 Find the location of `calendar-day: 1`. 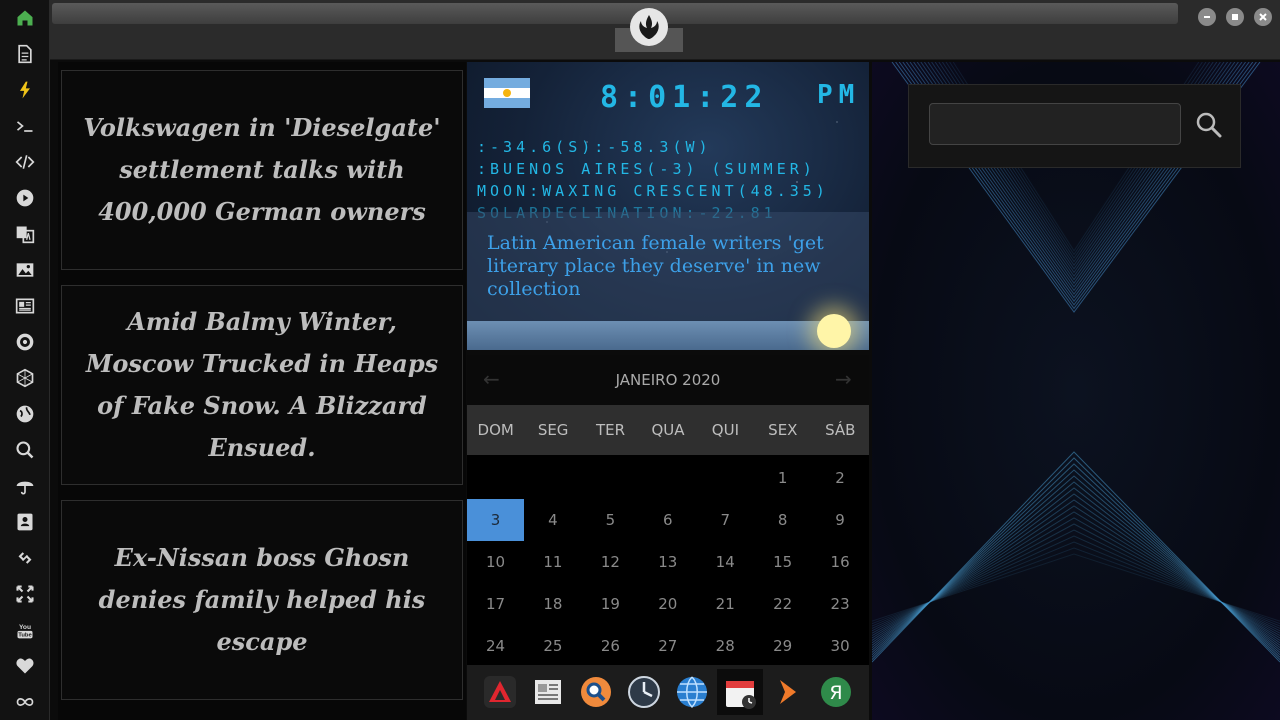

calendar-day: 1 is located at coordinates (782, 478).